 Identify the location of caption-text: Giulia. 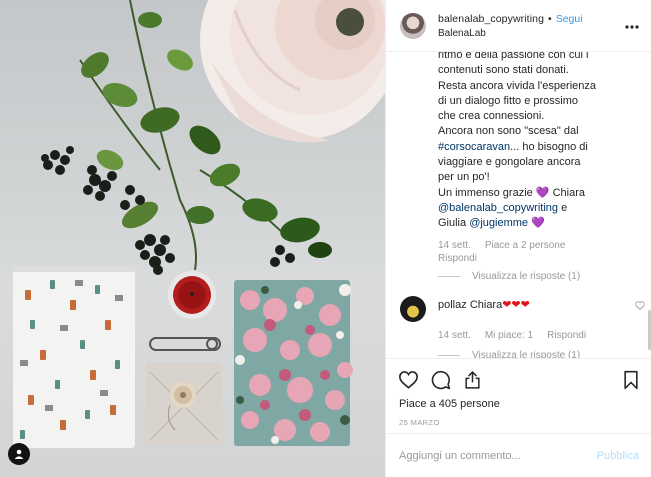
(454, 223).